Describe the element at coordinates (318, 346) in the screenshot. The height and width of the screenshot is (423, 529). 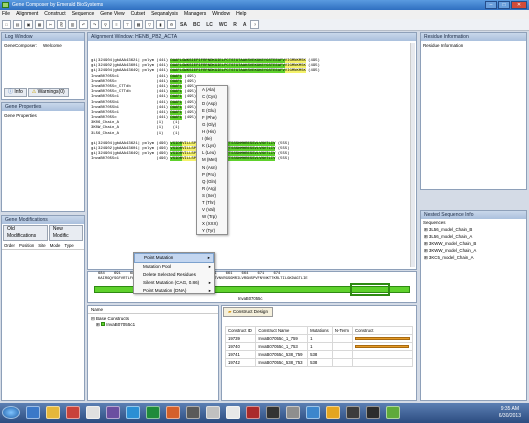
I see `table-row: 19740 InvaB07055c_1_753 1` at that location.